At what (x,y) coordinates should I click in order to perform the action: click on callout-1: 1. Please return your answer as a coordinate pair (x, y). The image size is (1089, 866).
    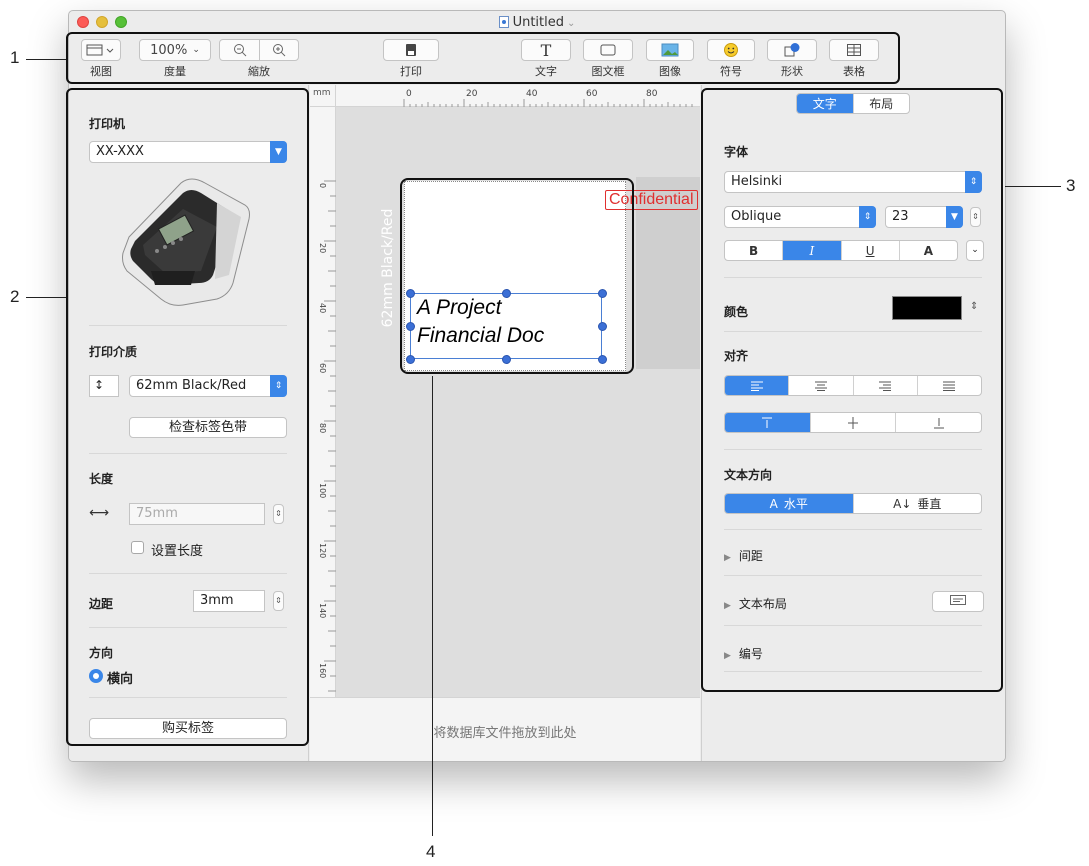
    Looking at the image, I should click on (15, 57).